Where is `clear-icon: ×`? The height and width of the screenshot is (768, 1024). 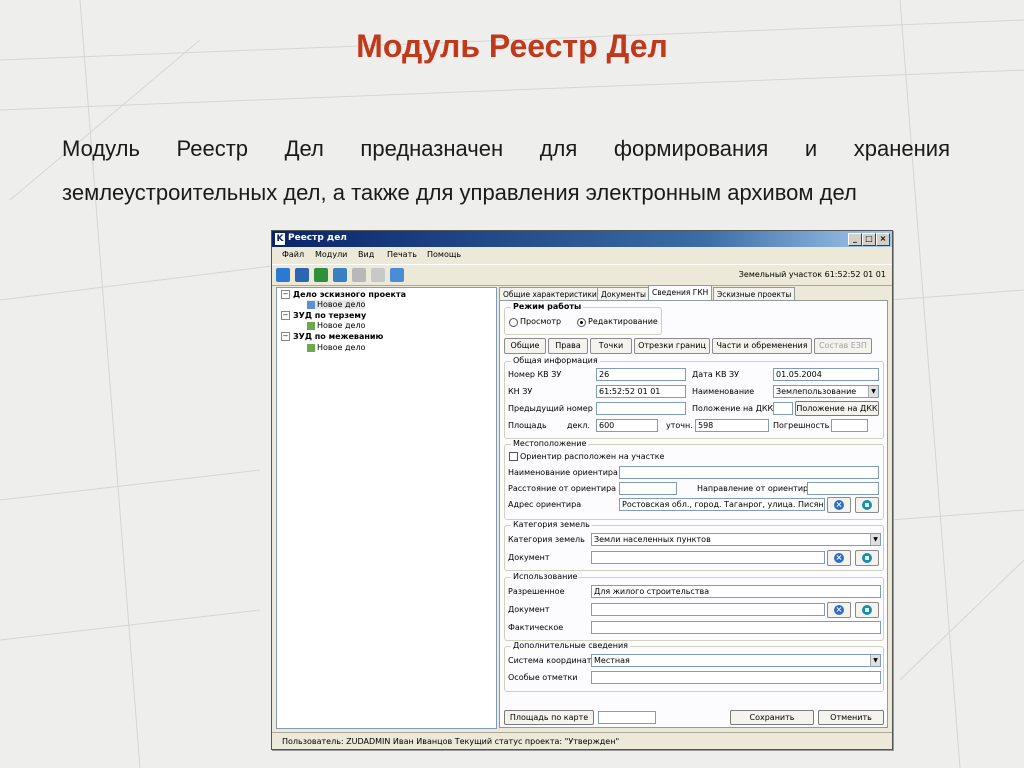 clear-icon: × is located at coordinates (839, 610).